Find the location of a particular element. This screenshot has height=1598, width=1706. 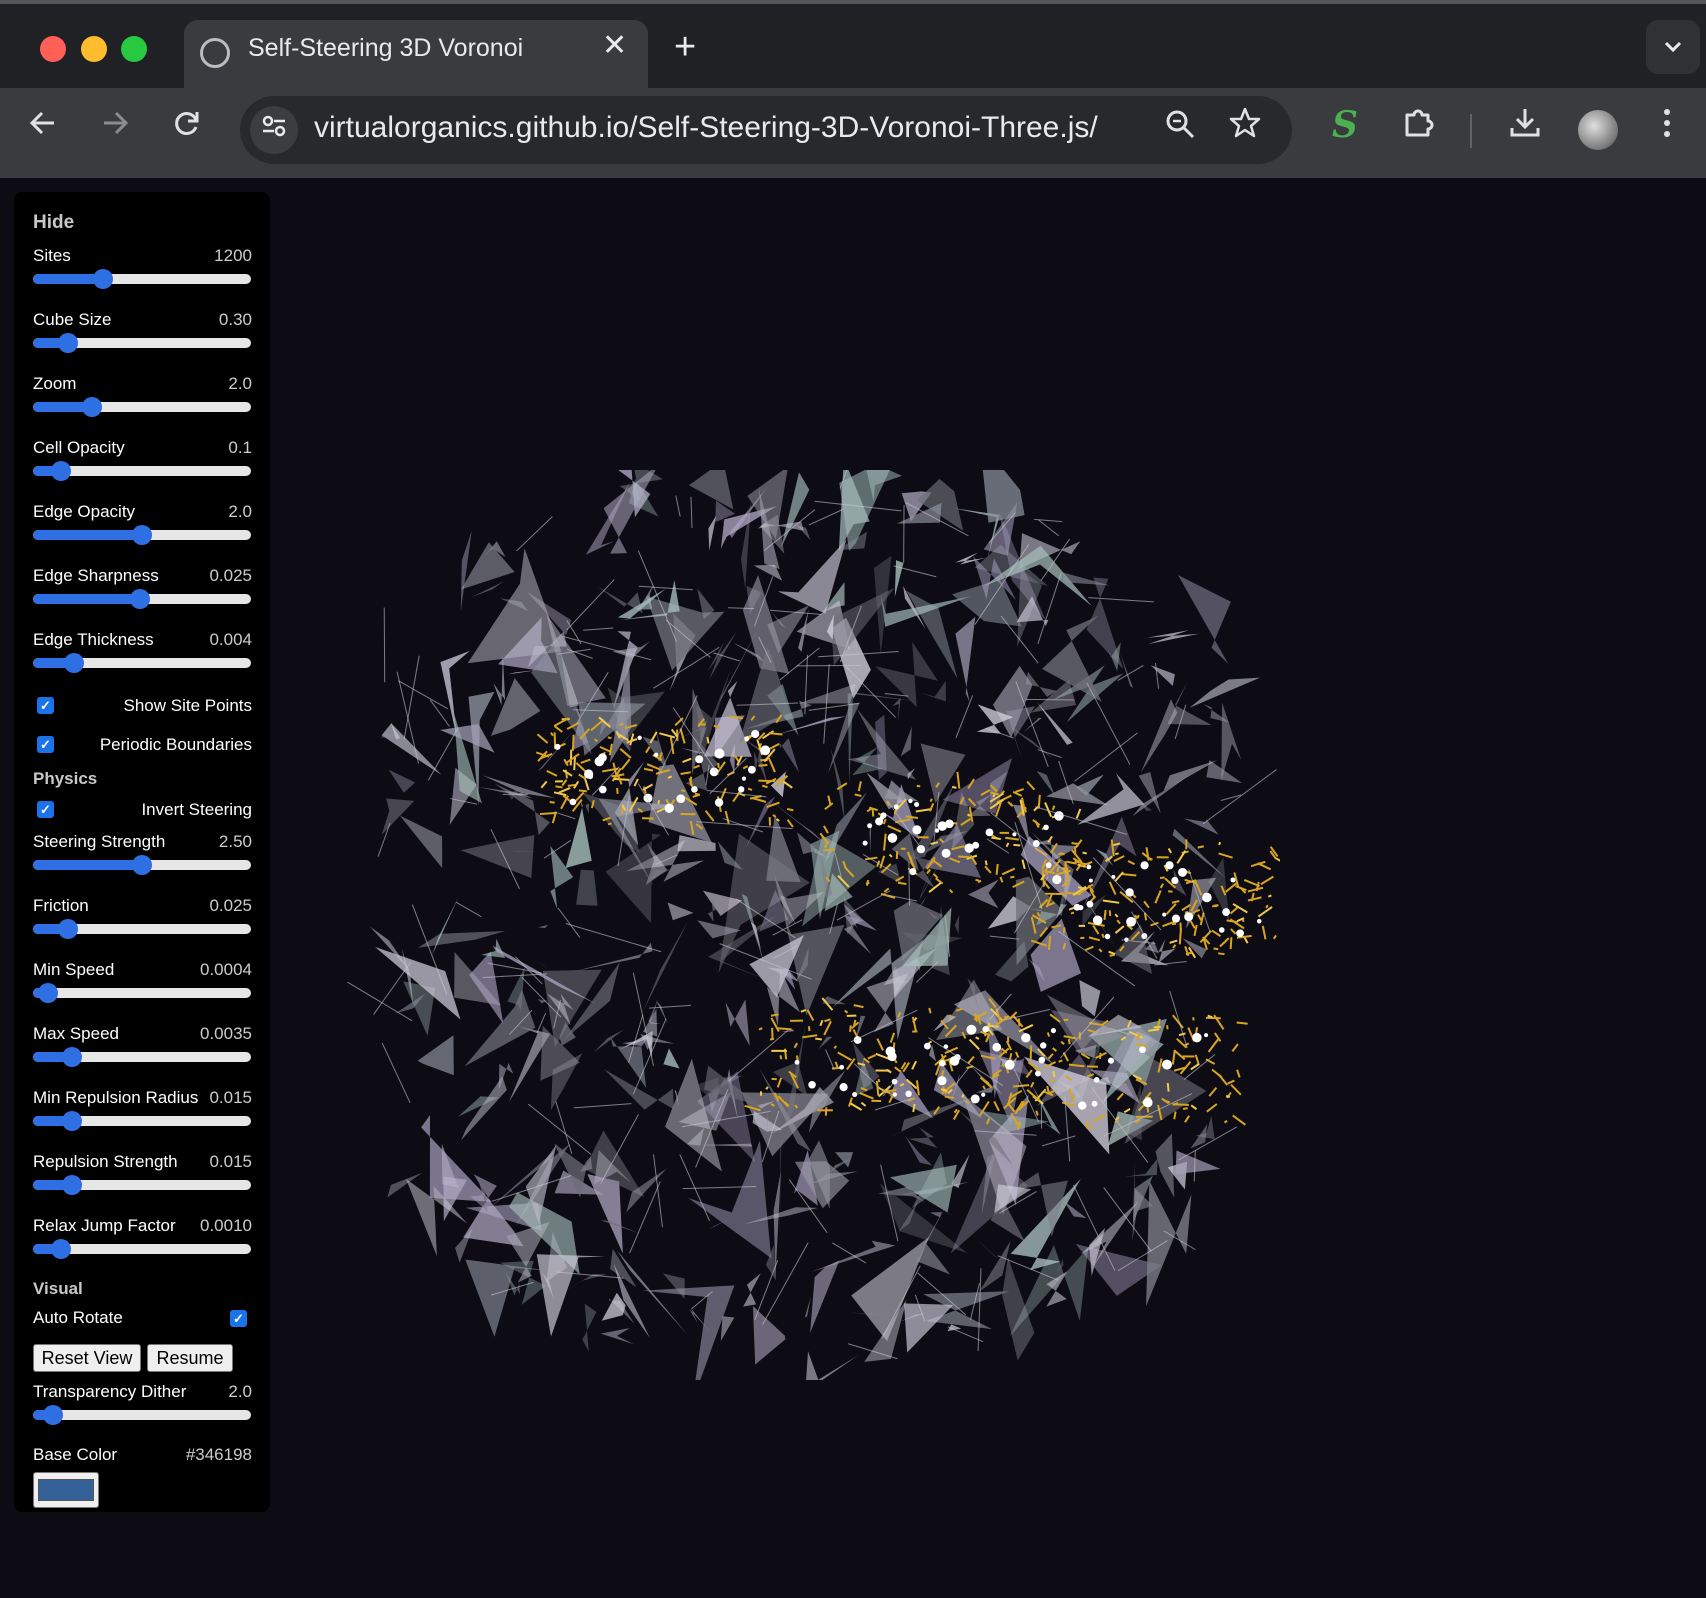

slider-value: 0.30 is located at coordinates (235, 319).